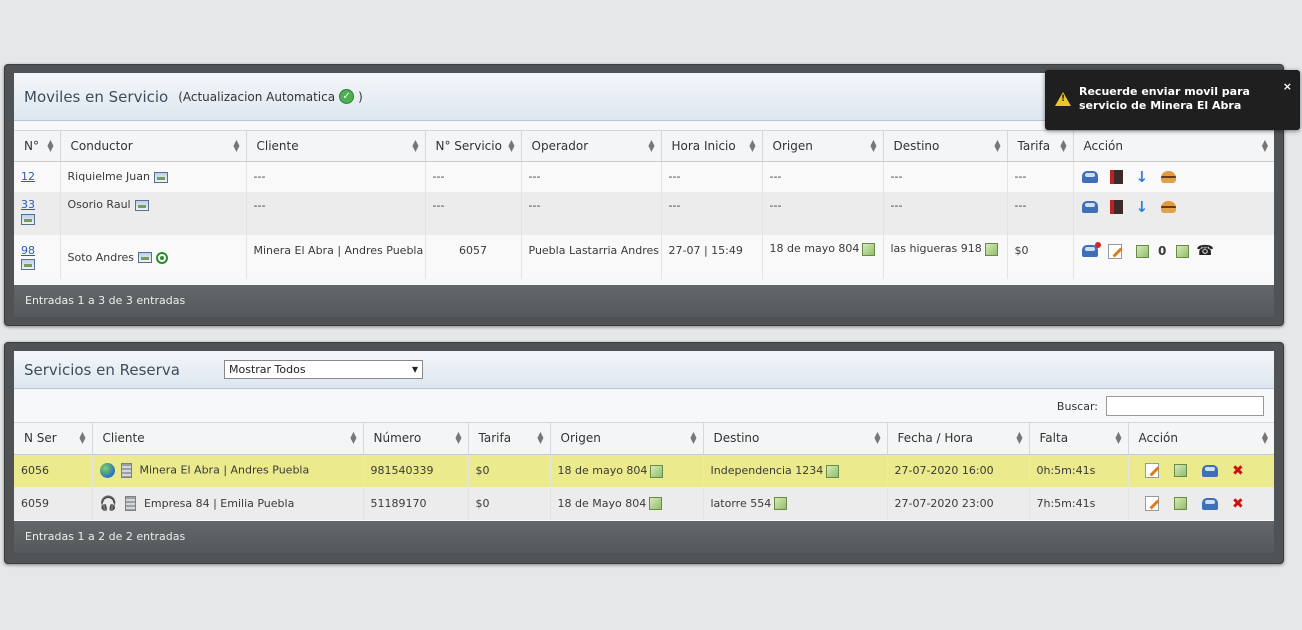  Describe the element at coordinates (53, 503) in the screenshot. I see `cell: 6059` at that location.